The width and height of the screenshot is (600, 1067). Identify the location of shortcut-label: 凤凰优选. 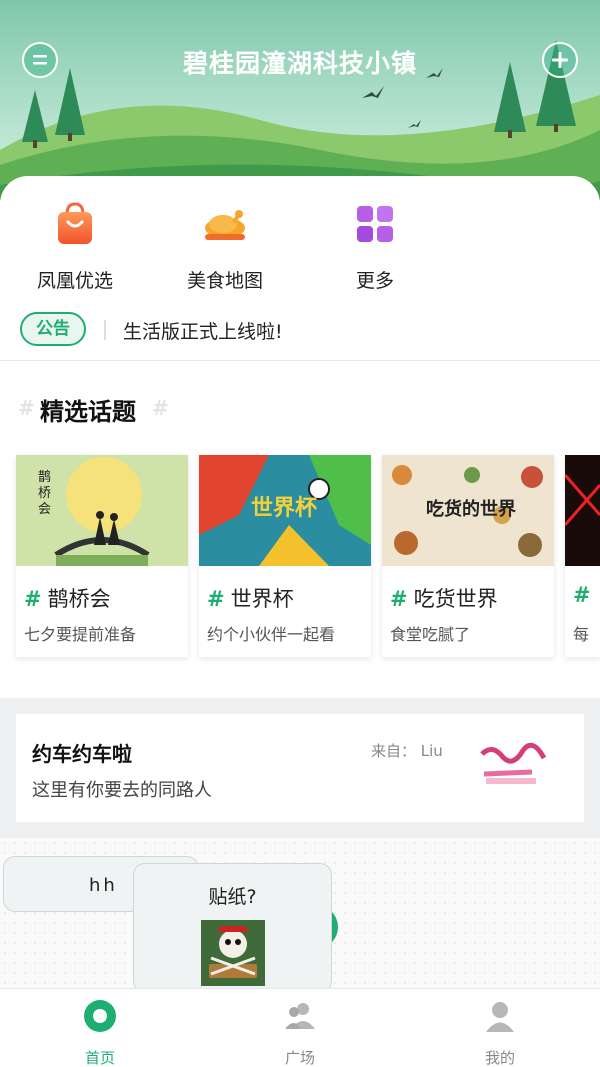
(74, 281).